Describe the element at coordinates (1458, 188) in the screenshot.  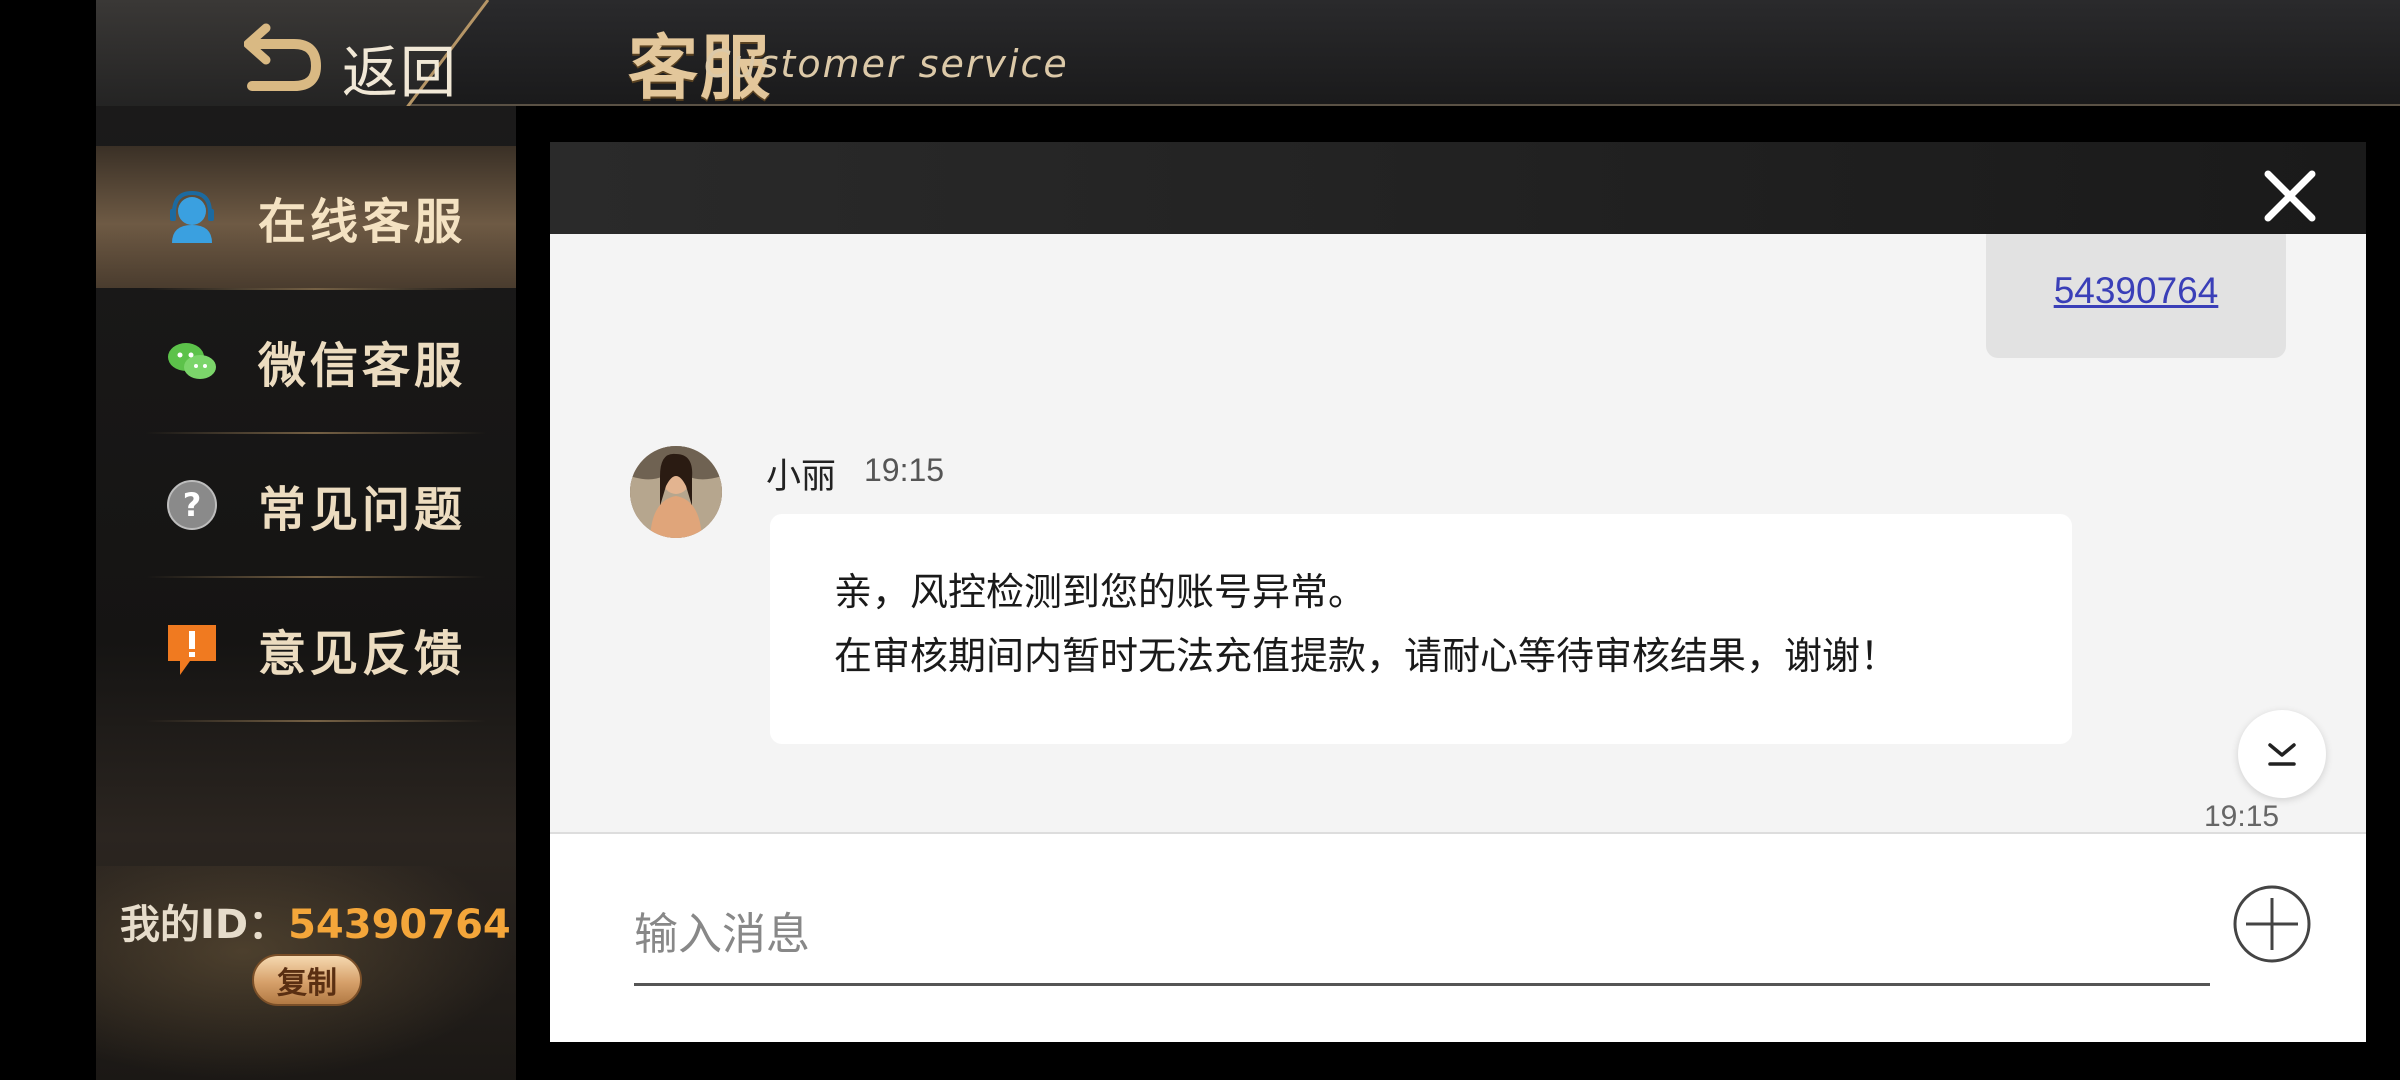
I see `chat-panel-header` at that location.